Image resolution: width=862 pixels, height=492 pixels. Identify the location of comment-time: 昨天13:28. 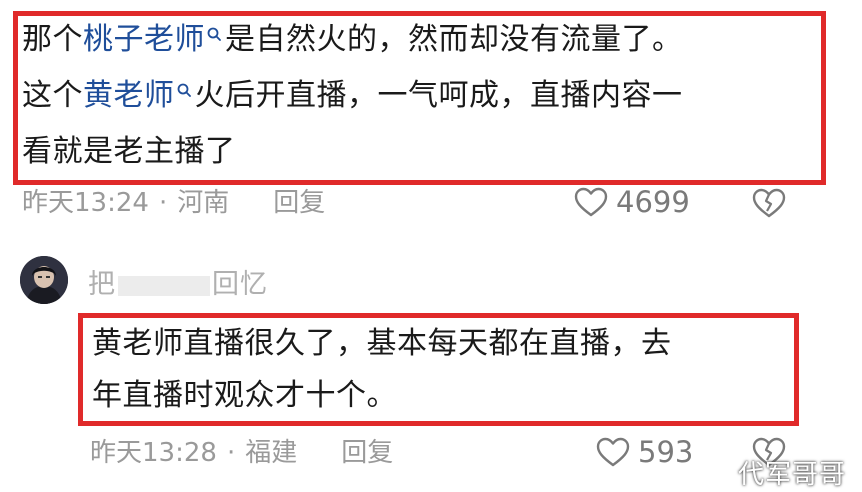
(153, 453).